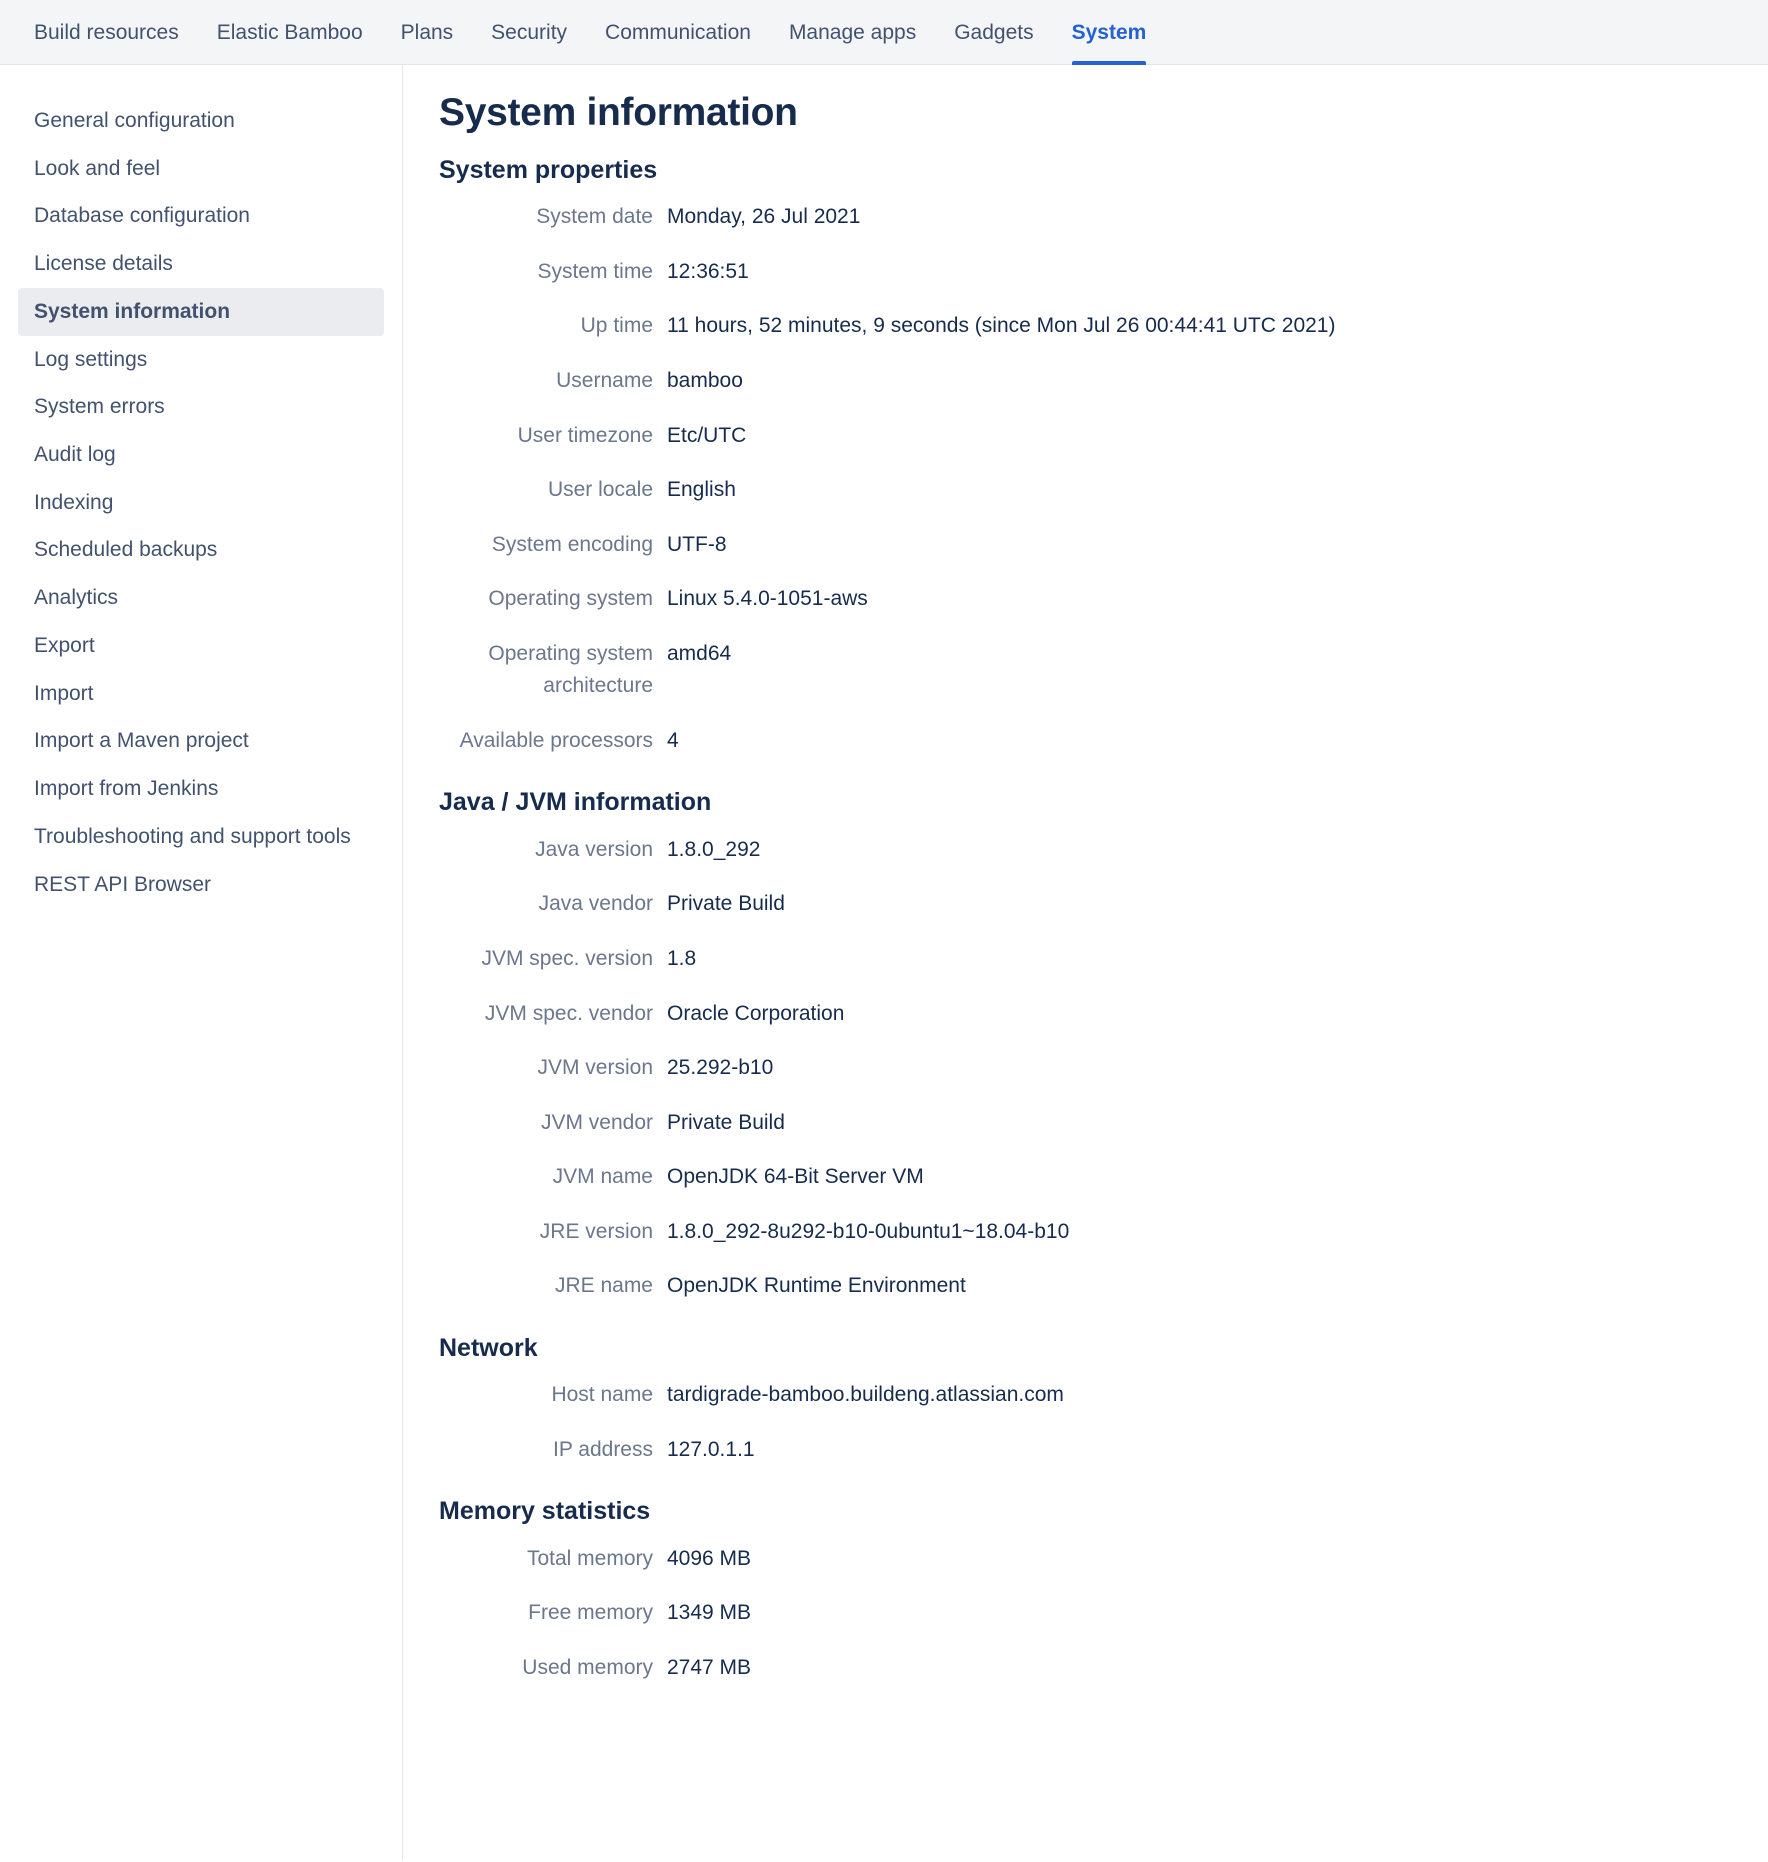 The image size is (1768, 1862). Describe the element at coordinates (595, 271) in the screenshot. I see `property-label: System time` at that location.